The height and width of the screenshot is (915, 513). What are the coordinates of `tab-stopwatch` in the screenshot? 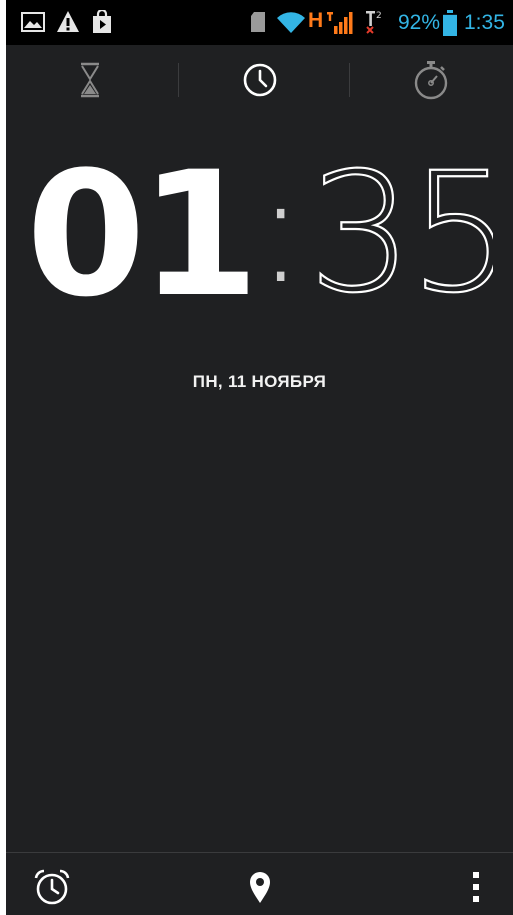 It's located at (430, 80).